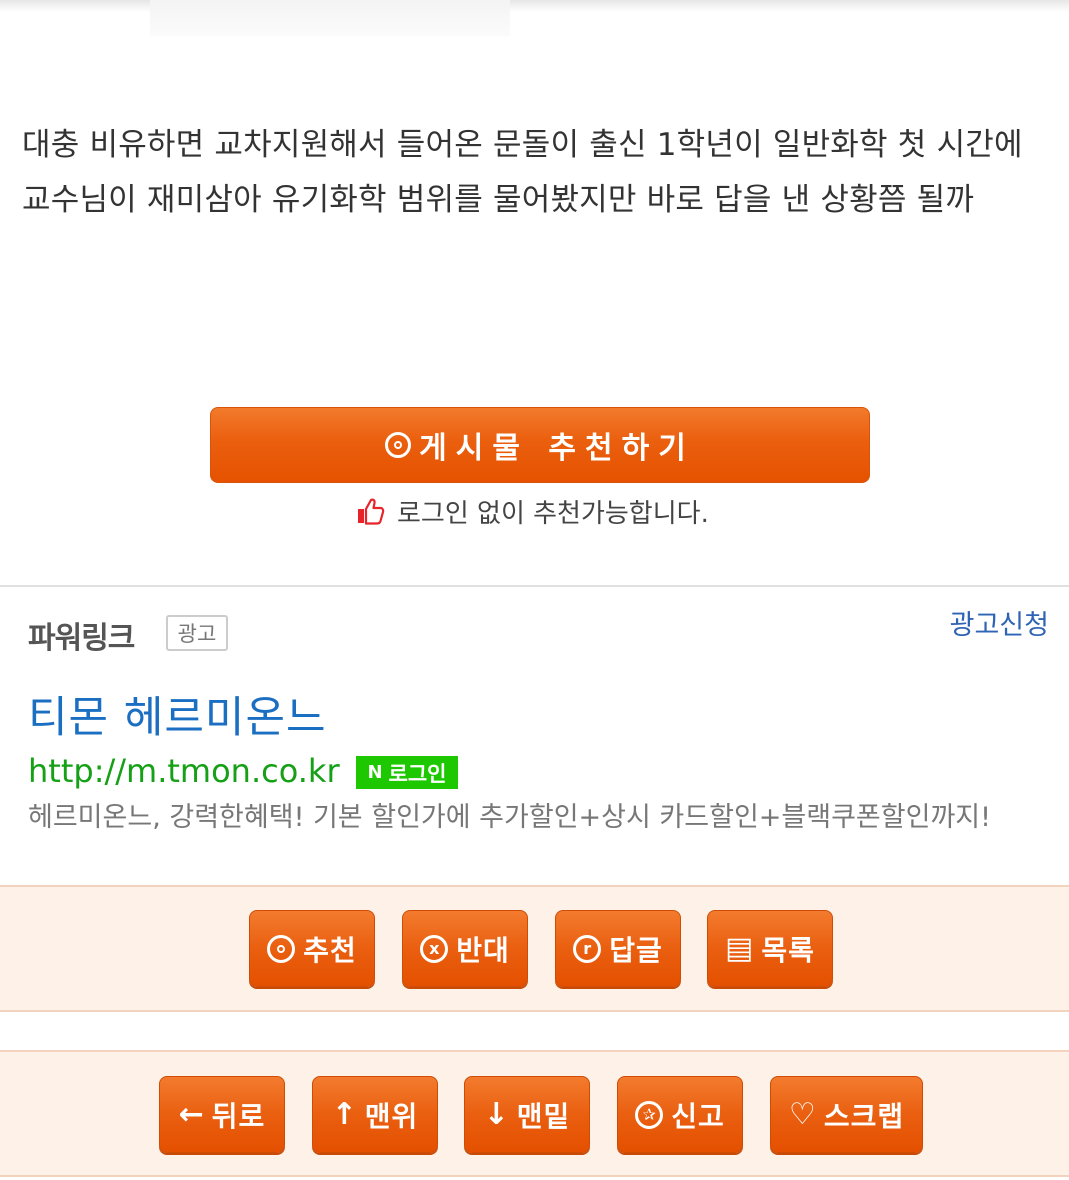 The height and width of the screenshot is (1180, 1069). Describe the element at coordinates (739, 948) in the screenshot. I see `list-icon: ▤` at that location.